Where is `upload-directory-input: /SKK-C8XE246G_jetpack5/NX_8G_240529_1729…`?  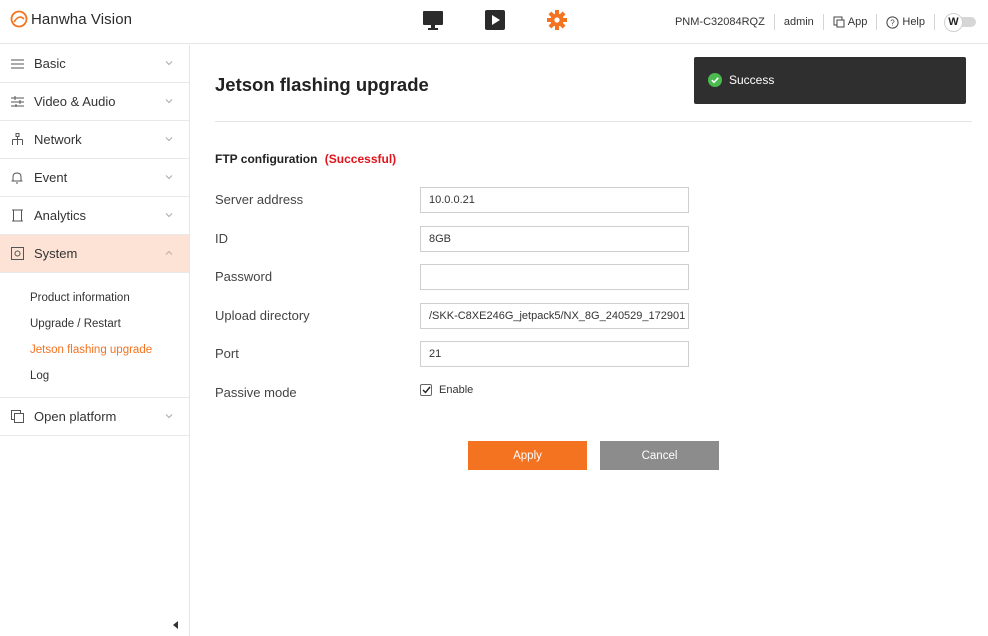 upload-directory-input: /SKK-C8XE246G_jetpack5/NX_8G_240529_1729… is located at coordinates (554, 316).